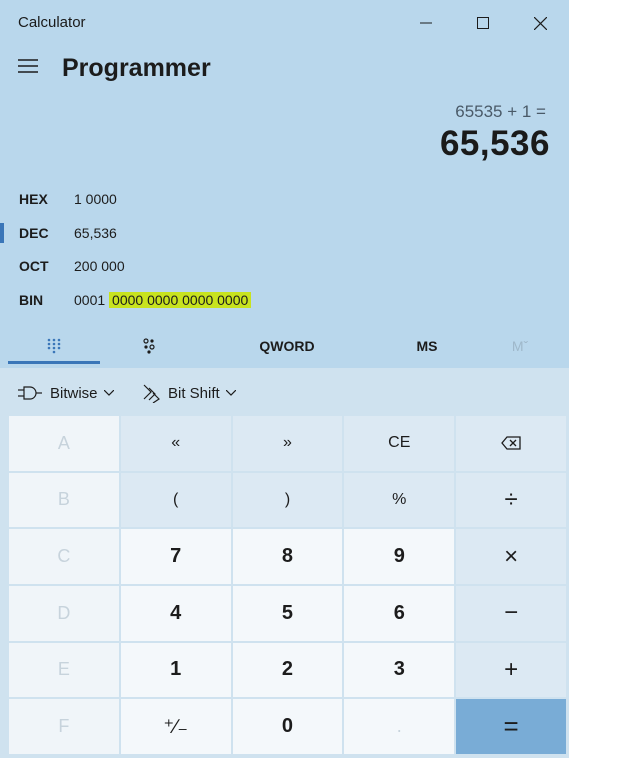 The width and height of the screenshot is (632, 758). I want to click on key-modulo: %, so click(399, 500).